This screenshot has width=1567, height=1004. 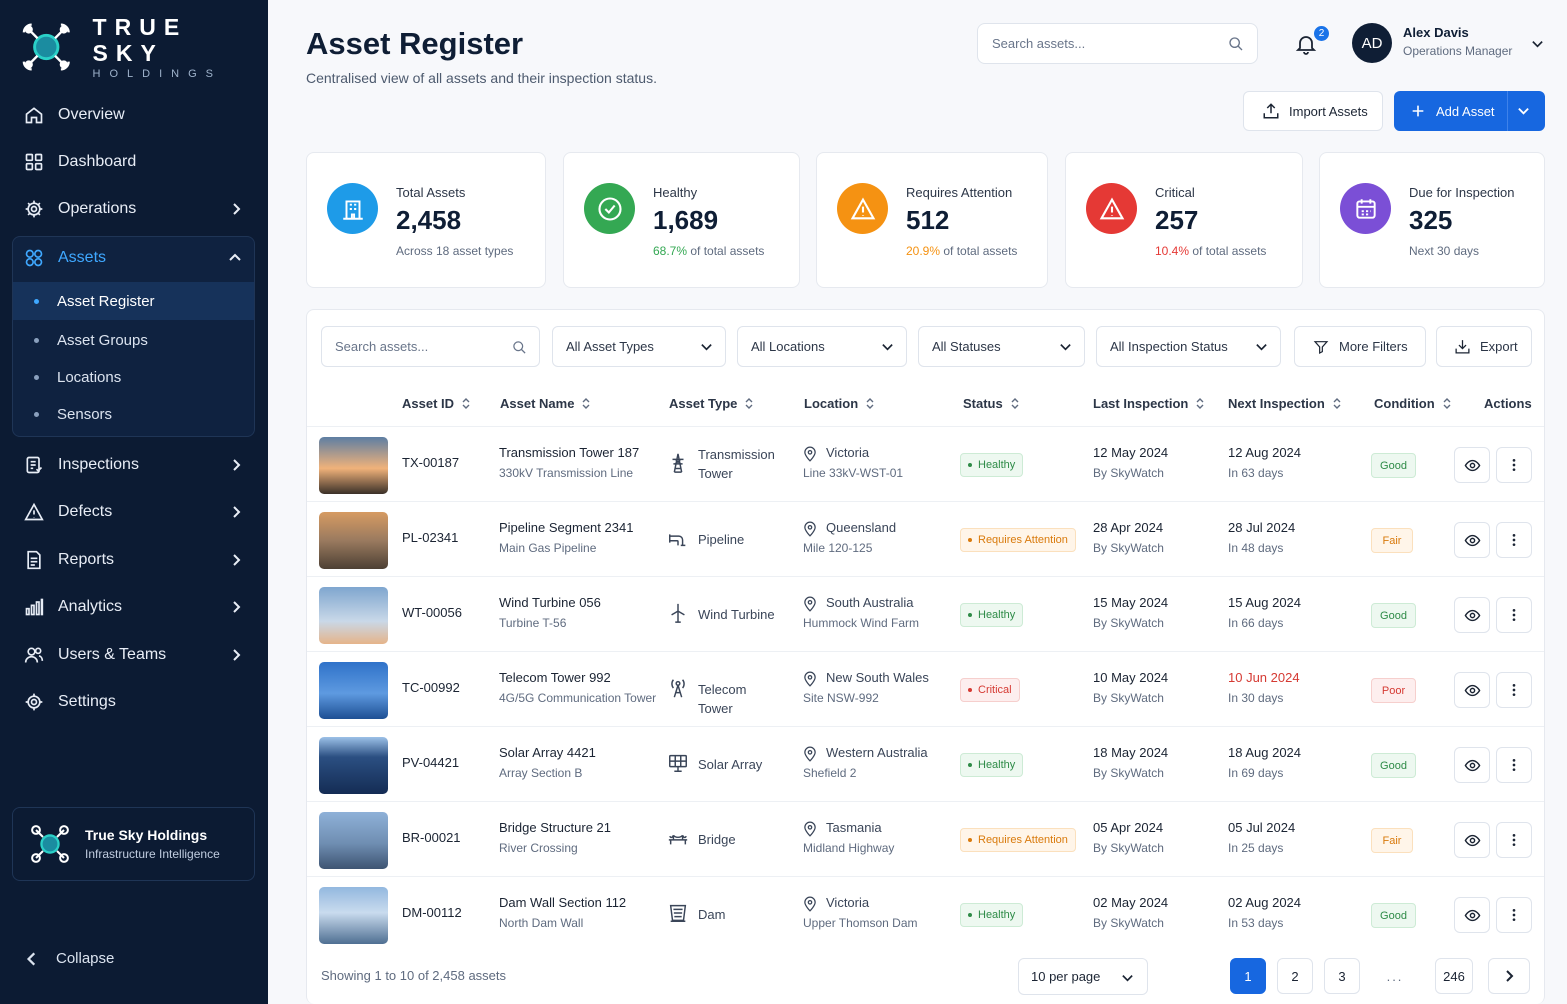 What do you see at coordinates (432, 912) in the screenshot?
I see `asset-id: DM-00112` at bounding box center [432, 912].